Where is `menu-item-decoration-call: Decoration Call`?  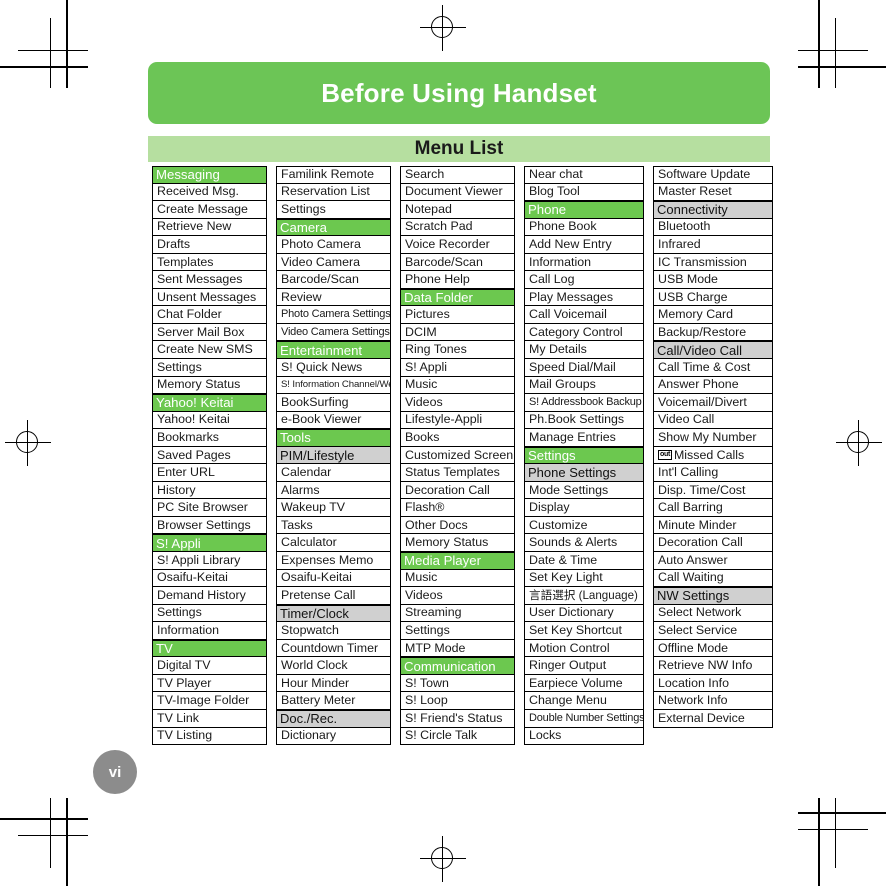
menu-item-decoration-call: Decoration Call is located at coordinates (457, 490).